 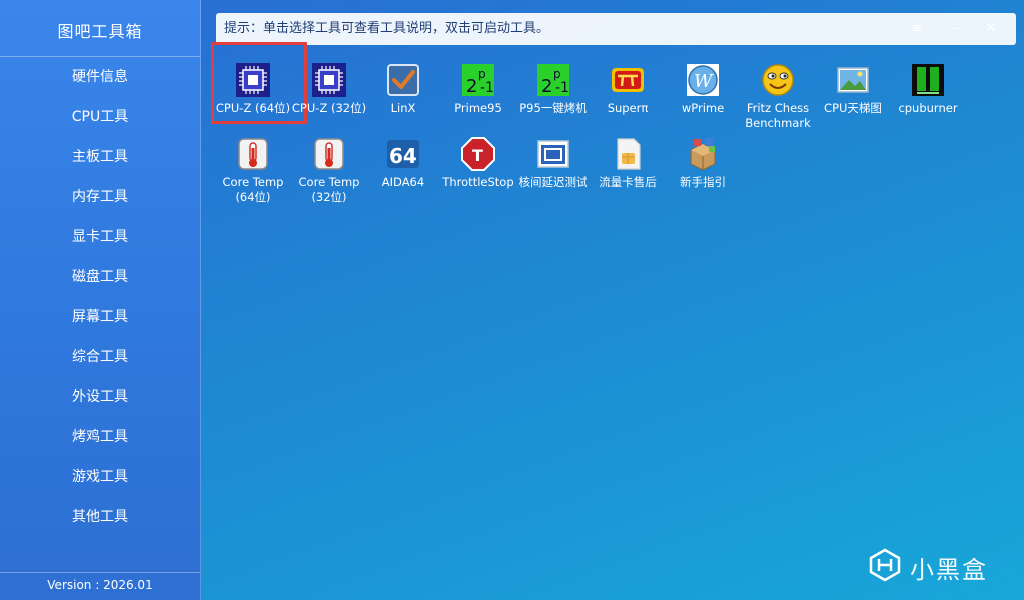 What do you see at coordinates (100, 77) in the screenshot?
I see `sidebar-item-hardware-info: 硬件信息` at bounding box center [100, 77].